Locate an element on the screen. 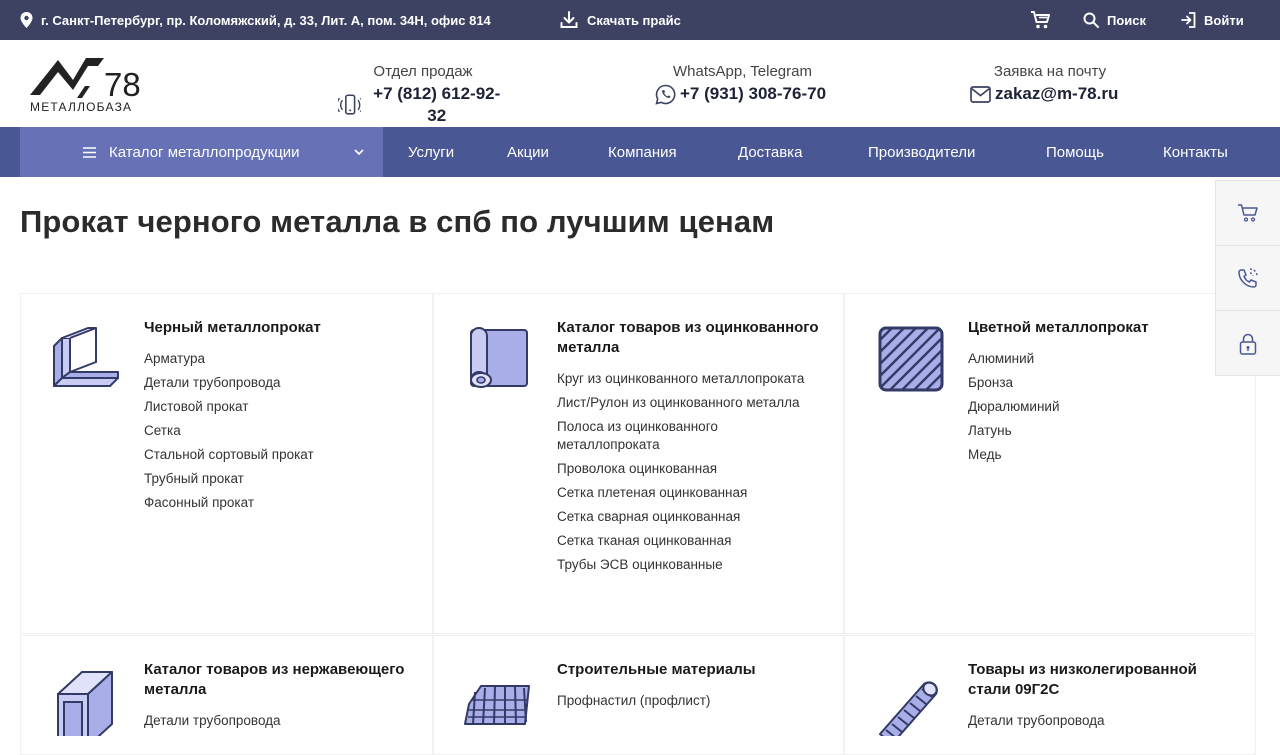 The width and height of the screenshot is (1280, 755). catalog-menu-label: Каталог металлопродукции is located at coordinates (204, 152).